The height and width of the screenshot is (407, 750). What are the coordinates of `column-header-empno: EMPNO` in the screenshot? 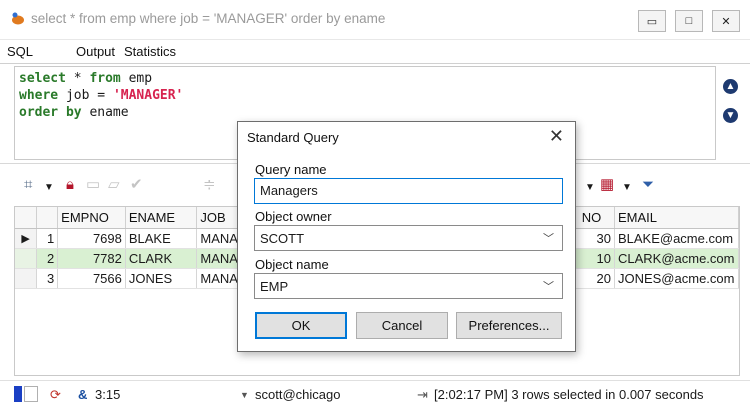 It's located at (91, 218).